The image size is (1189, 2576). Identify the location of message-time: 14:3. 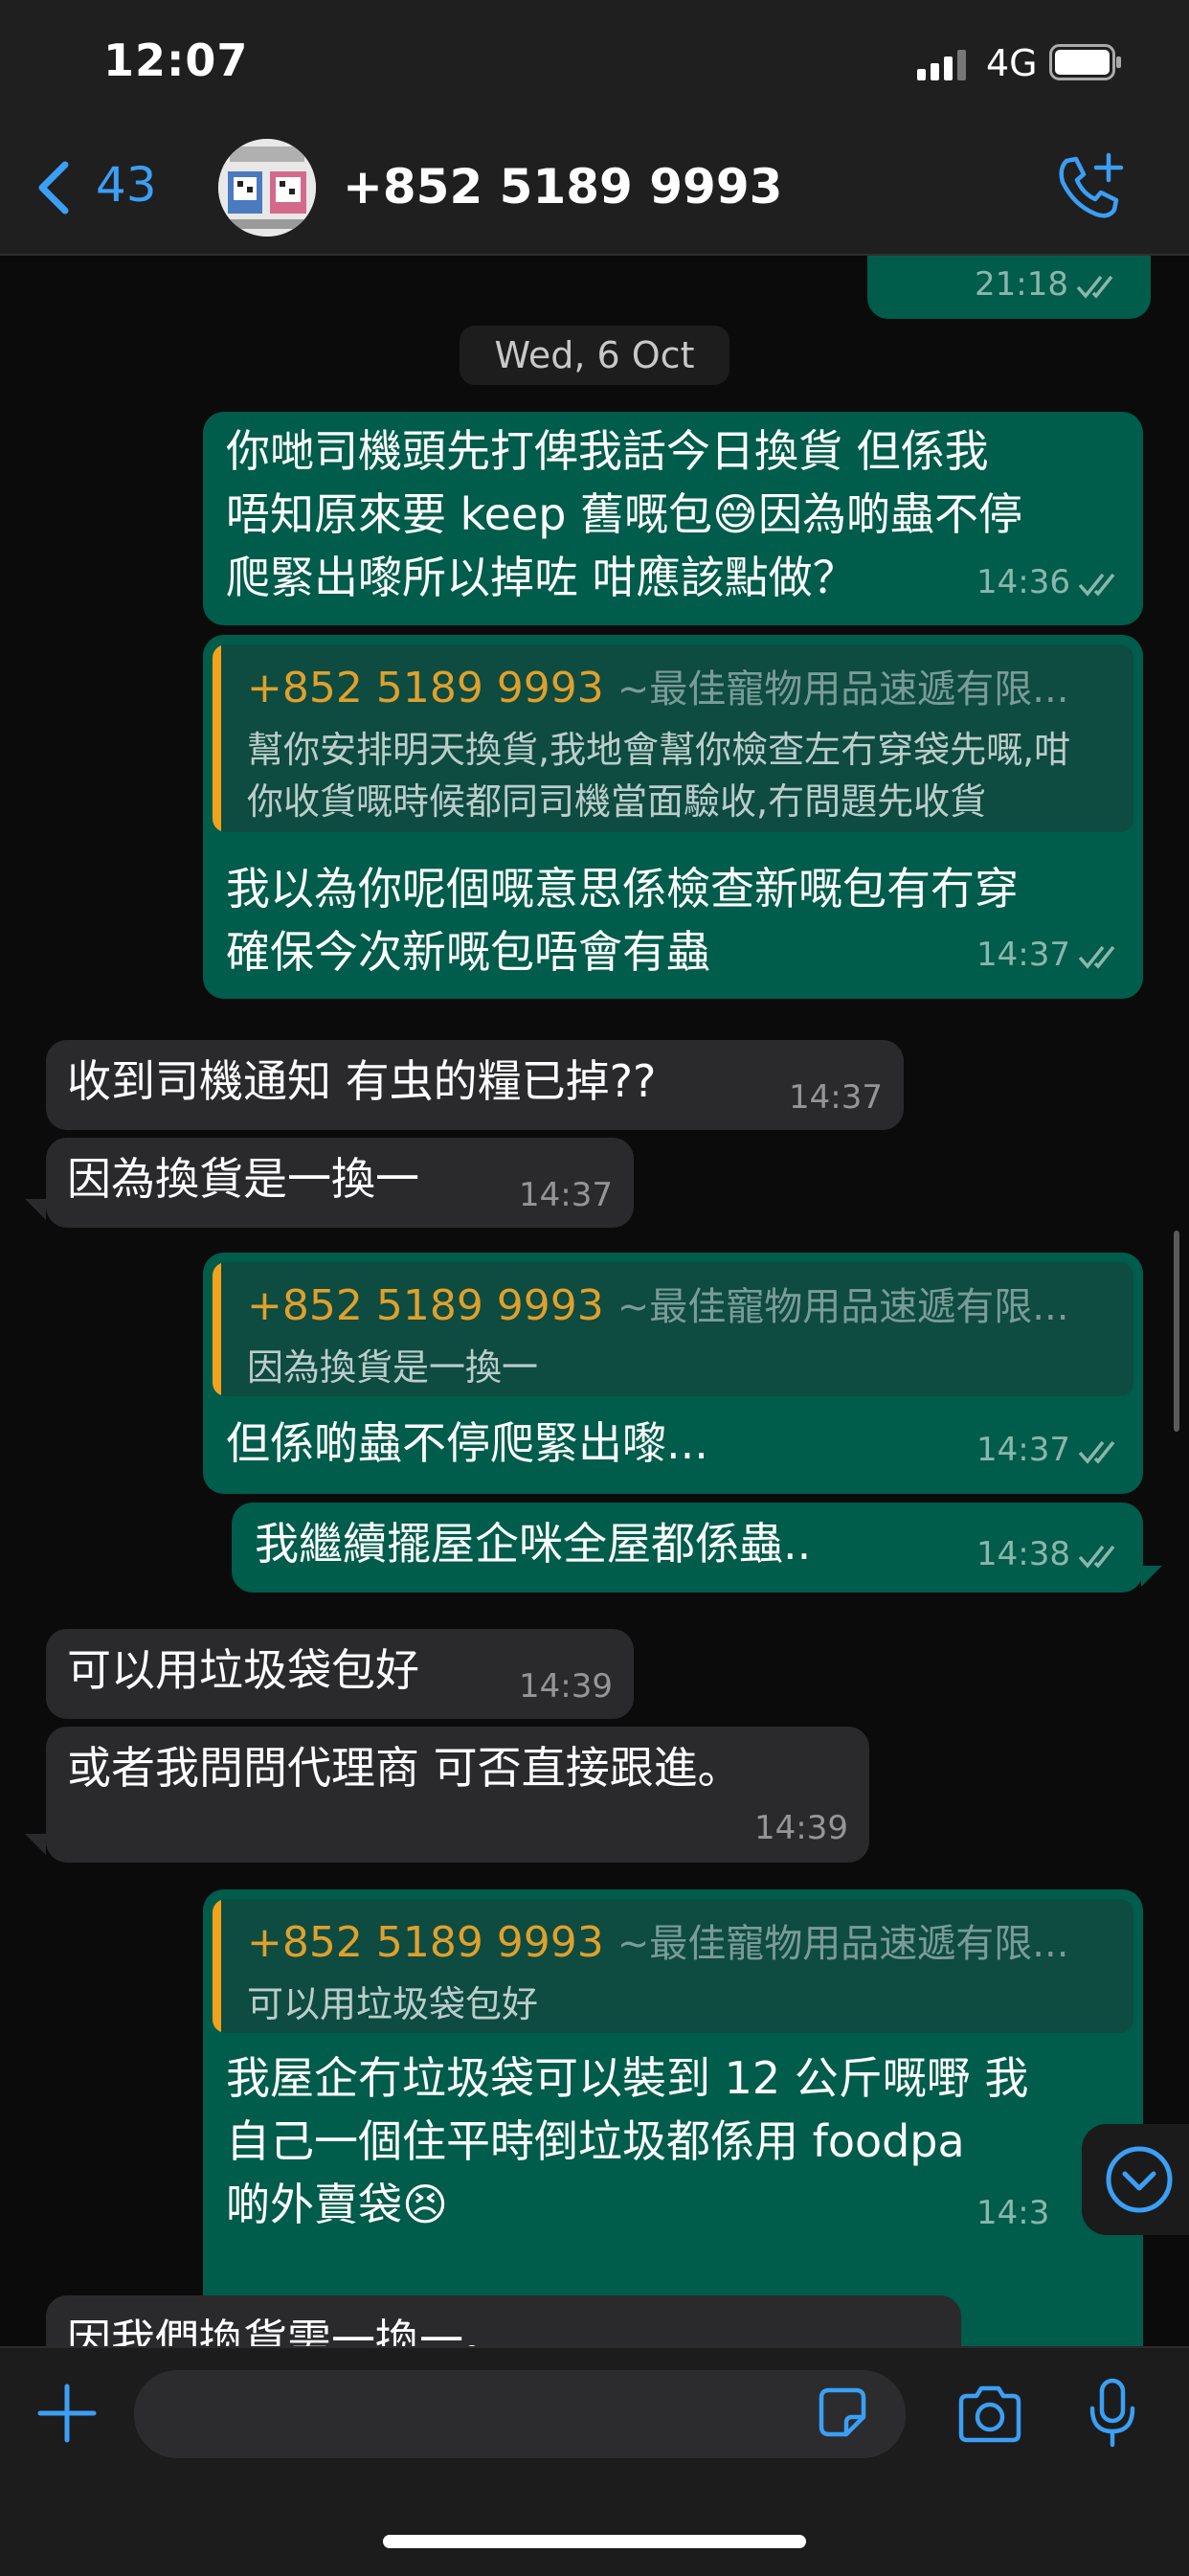
(1013, 2213).